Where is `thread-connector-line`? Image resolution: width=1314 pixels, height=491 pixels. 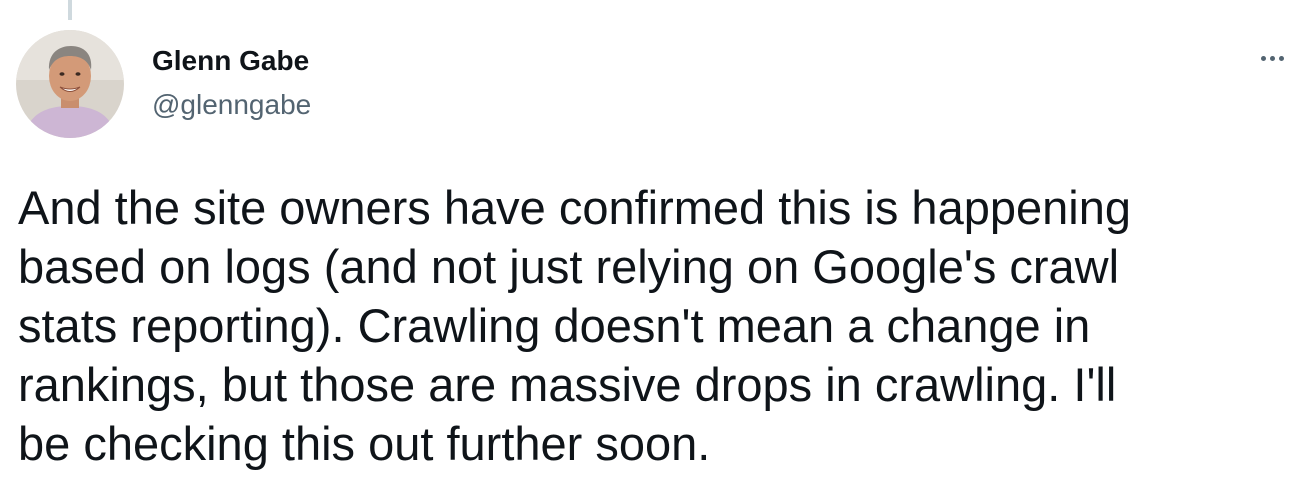 thread-connector-line is located at coordinates (70, 10).